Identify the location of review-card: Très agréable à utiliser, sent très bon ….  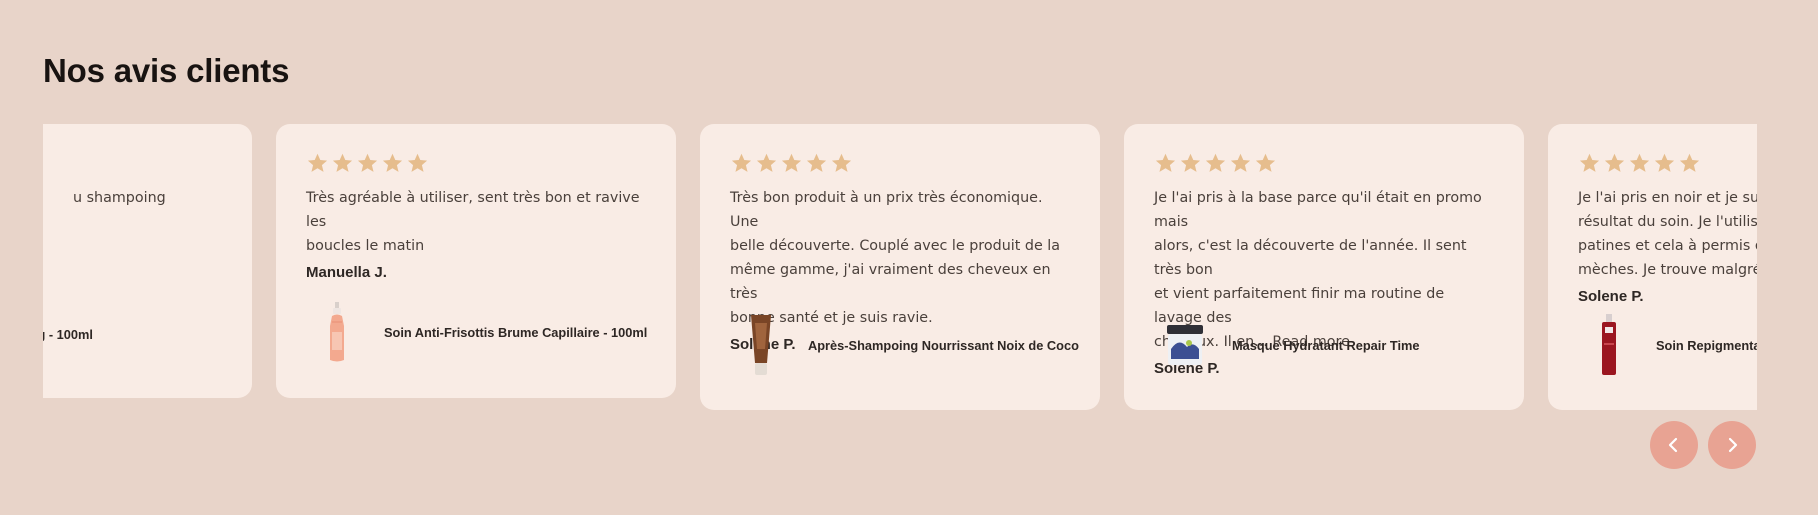
(476, 261).